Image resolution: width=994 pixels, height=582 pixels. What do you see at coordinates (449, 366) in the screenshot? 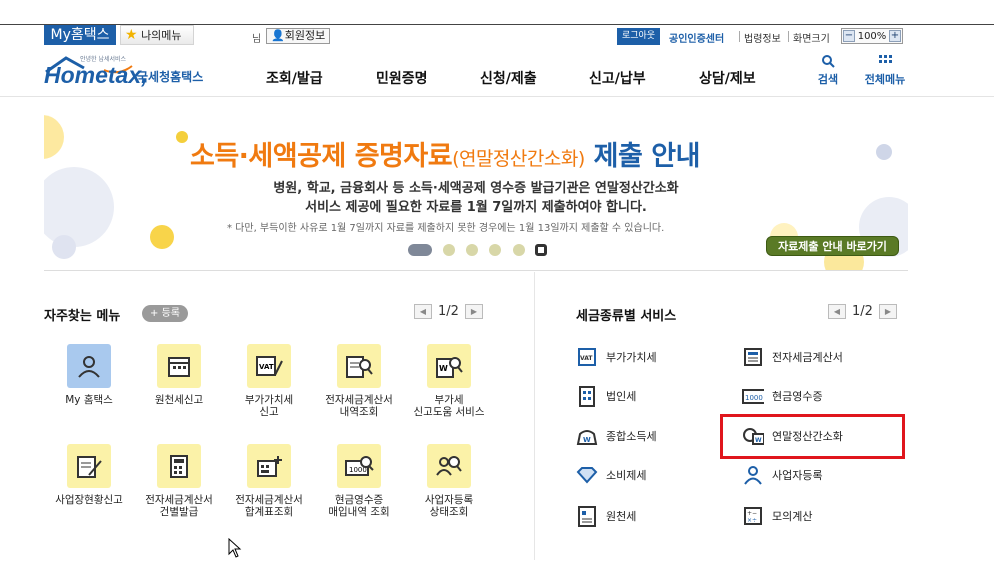
I see `w-search-icon: W` at bounding box center [449, 366].